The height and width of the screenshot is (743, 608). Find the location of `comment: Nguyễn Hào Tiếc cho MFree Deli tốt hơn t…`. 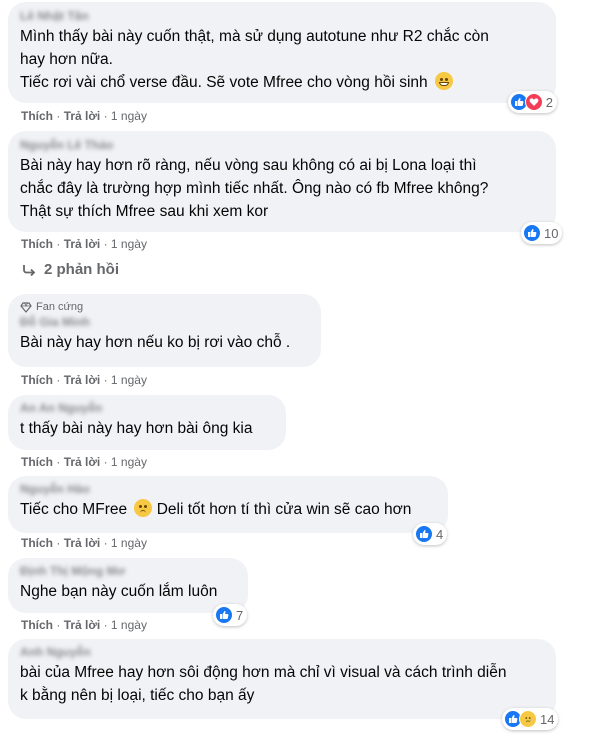

comment: Nguyễn Hào Tiếc cho MFree Deli tốt hơn t… is located at coordinates (228, 510).